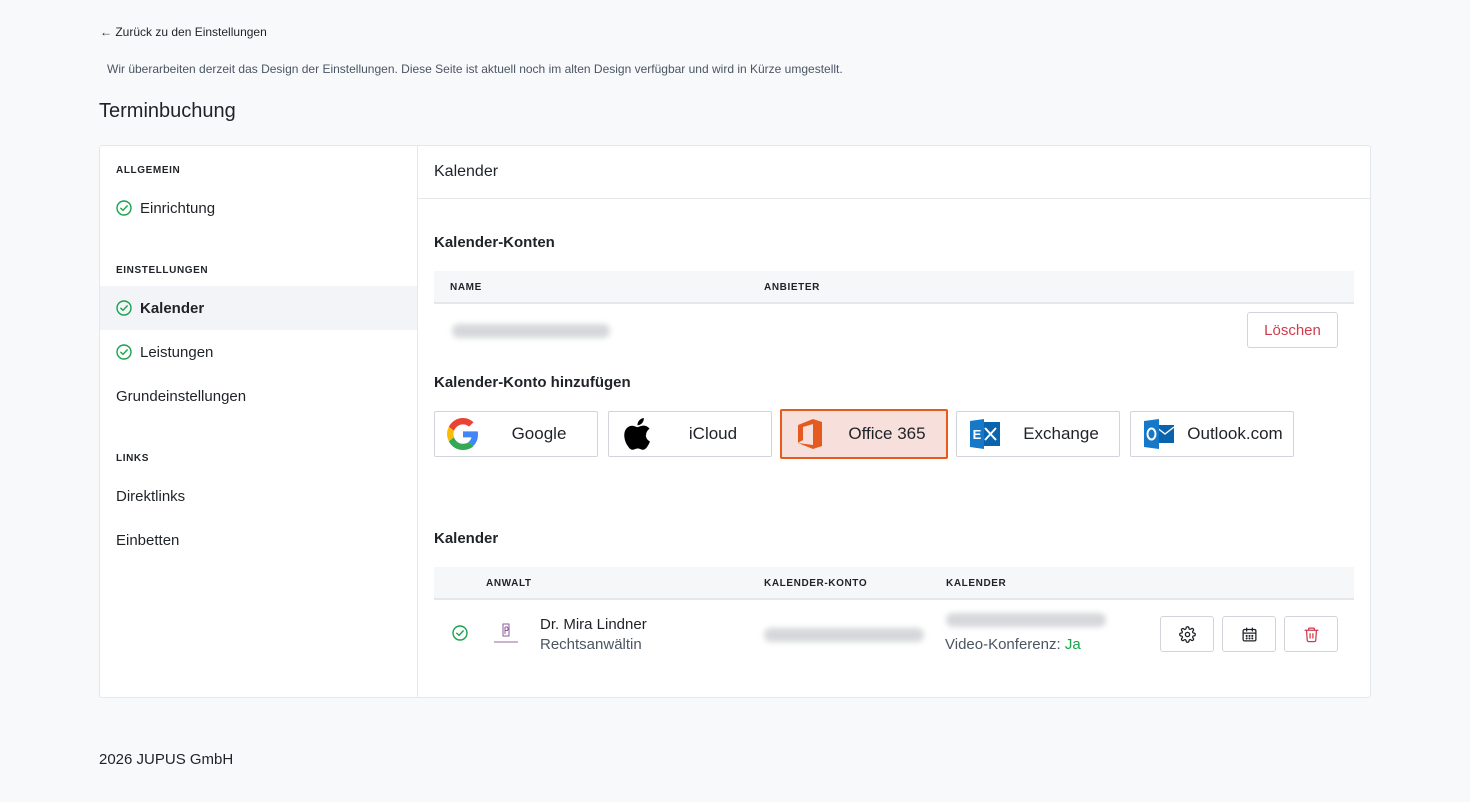  Describe the element at coordinates (466, 287) in the screenshot. I see `column-header-name: NAME` at that location.